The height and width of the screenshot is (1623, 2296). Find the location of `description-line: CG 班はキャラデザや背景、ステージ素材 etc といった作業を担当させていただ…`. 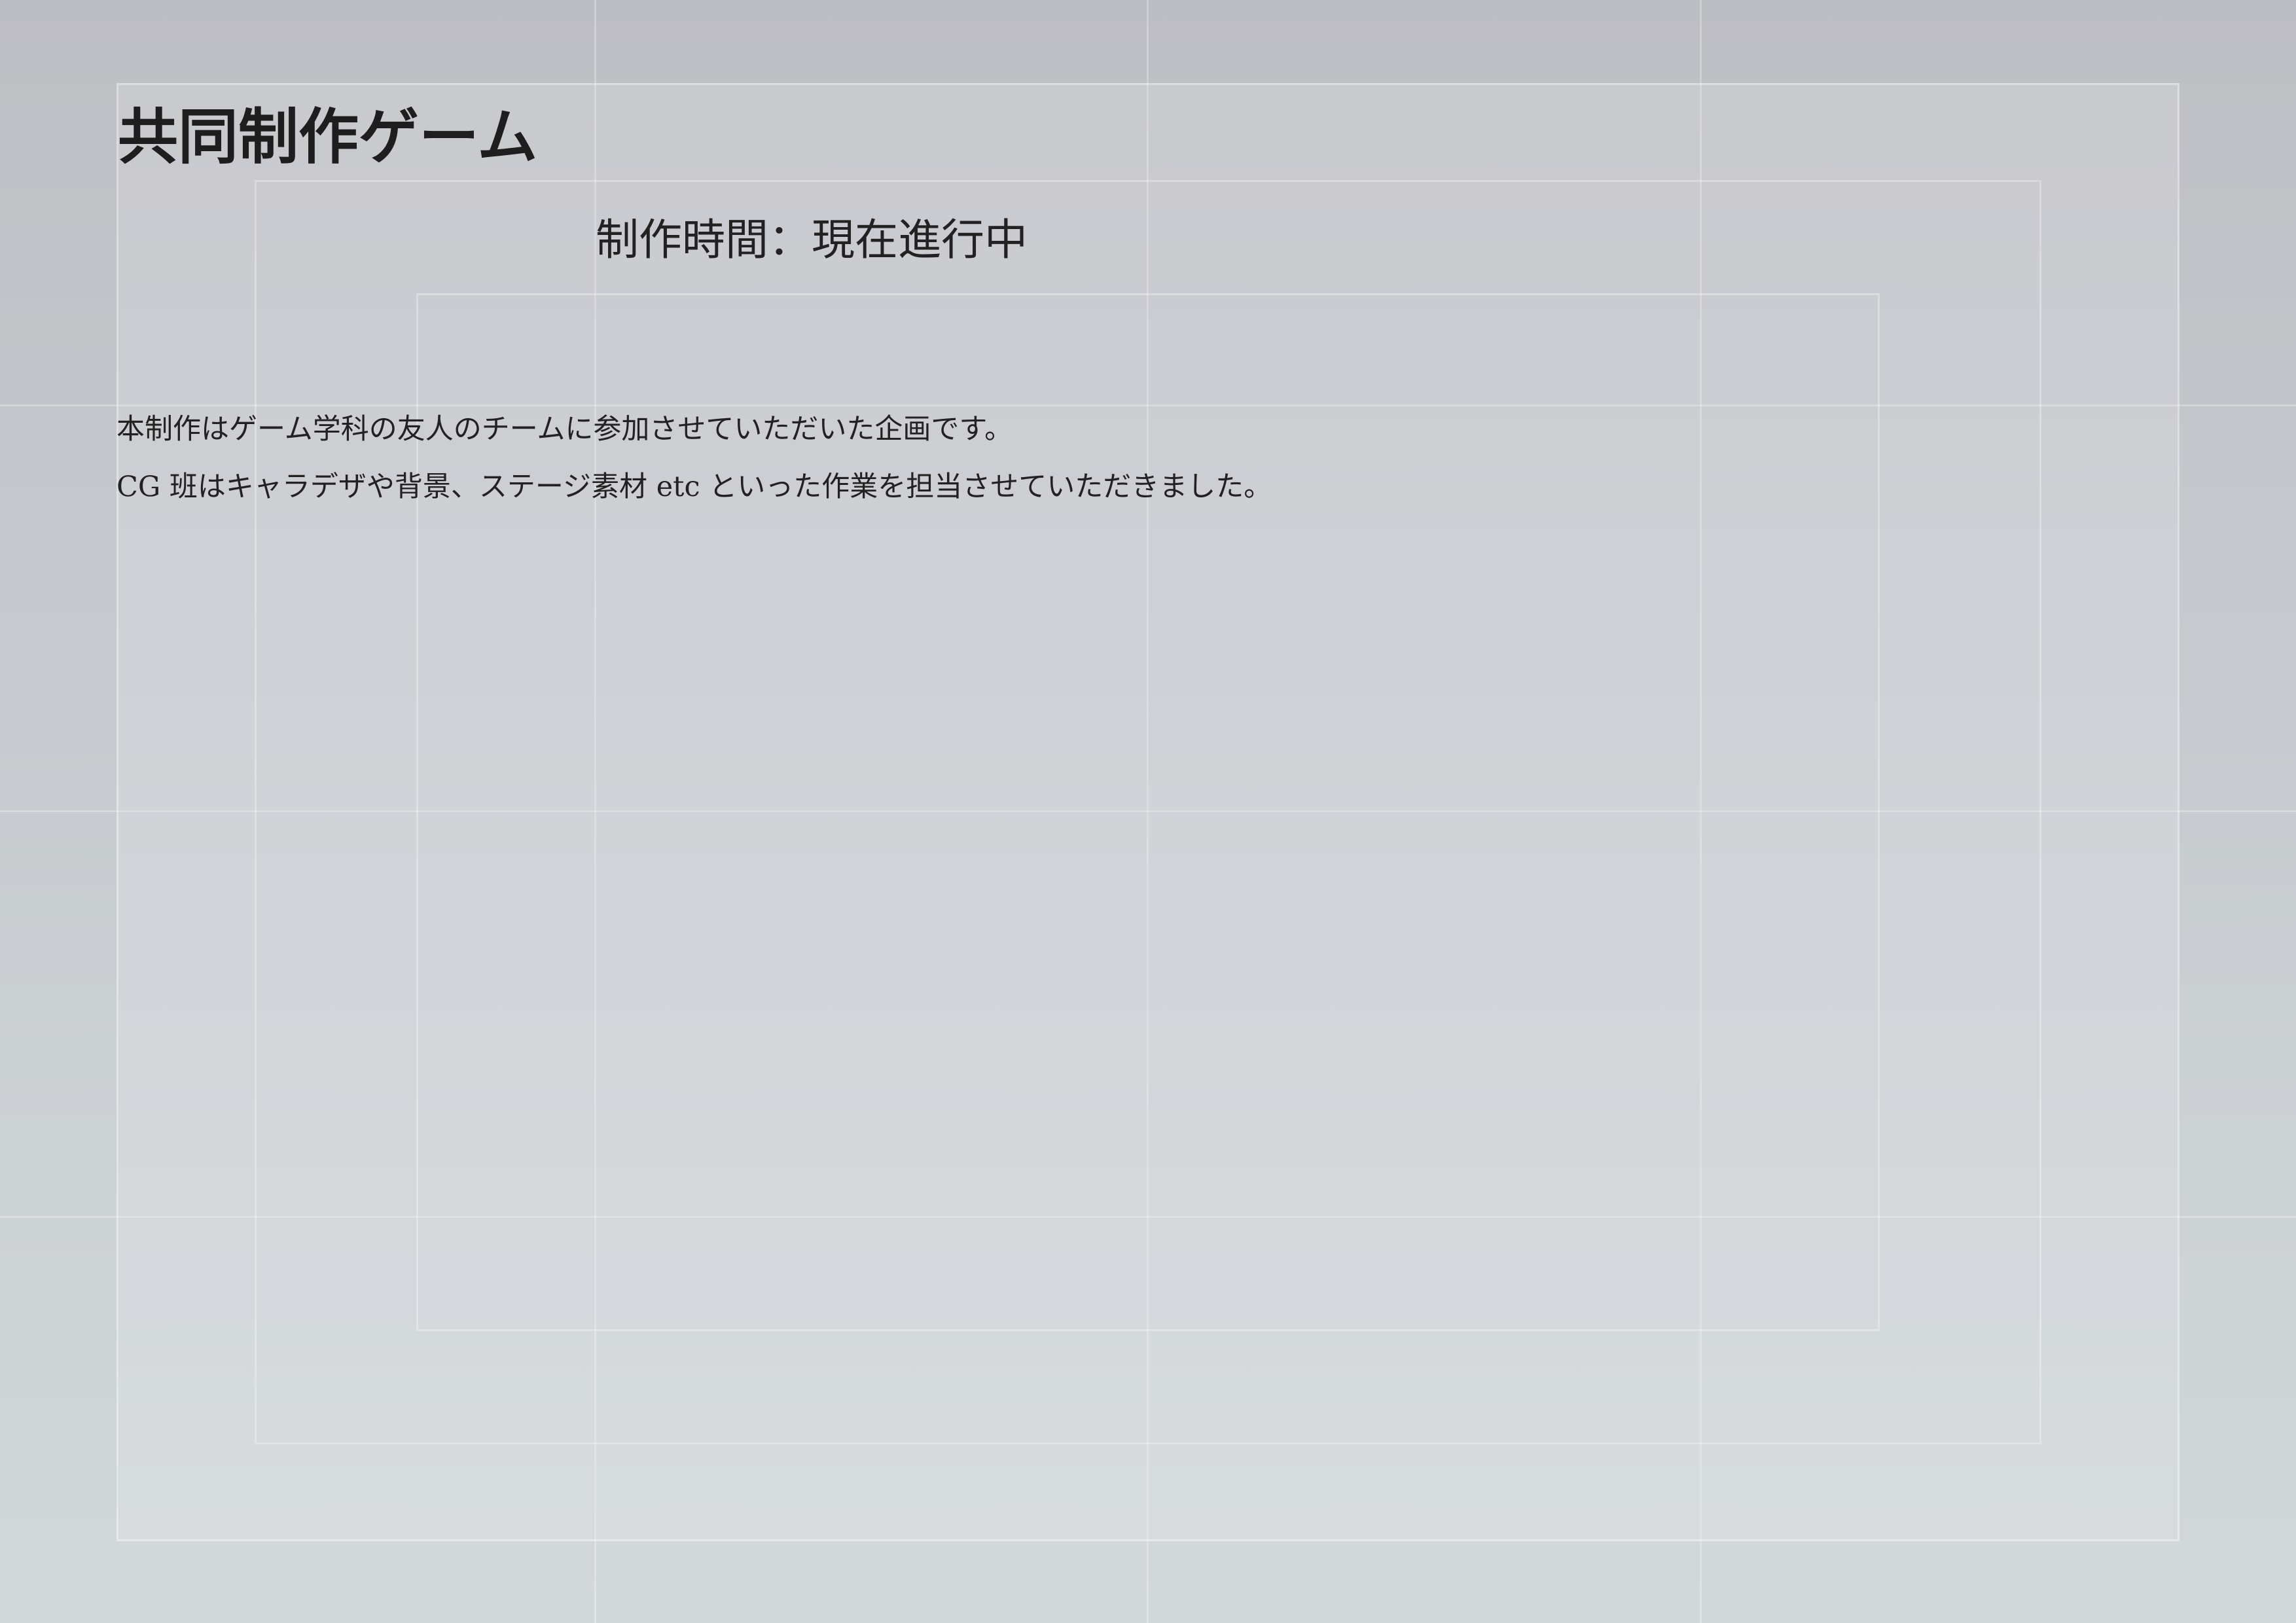

description-line: CG 班はキャラデザや背景、ステージ素材 etc といった作業を担当させていただ… is located at coordinates (695, 487).